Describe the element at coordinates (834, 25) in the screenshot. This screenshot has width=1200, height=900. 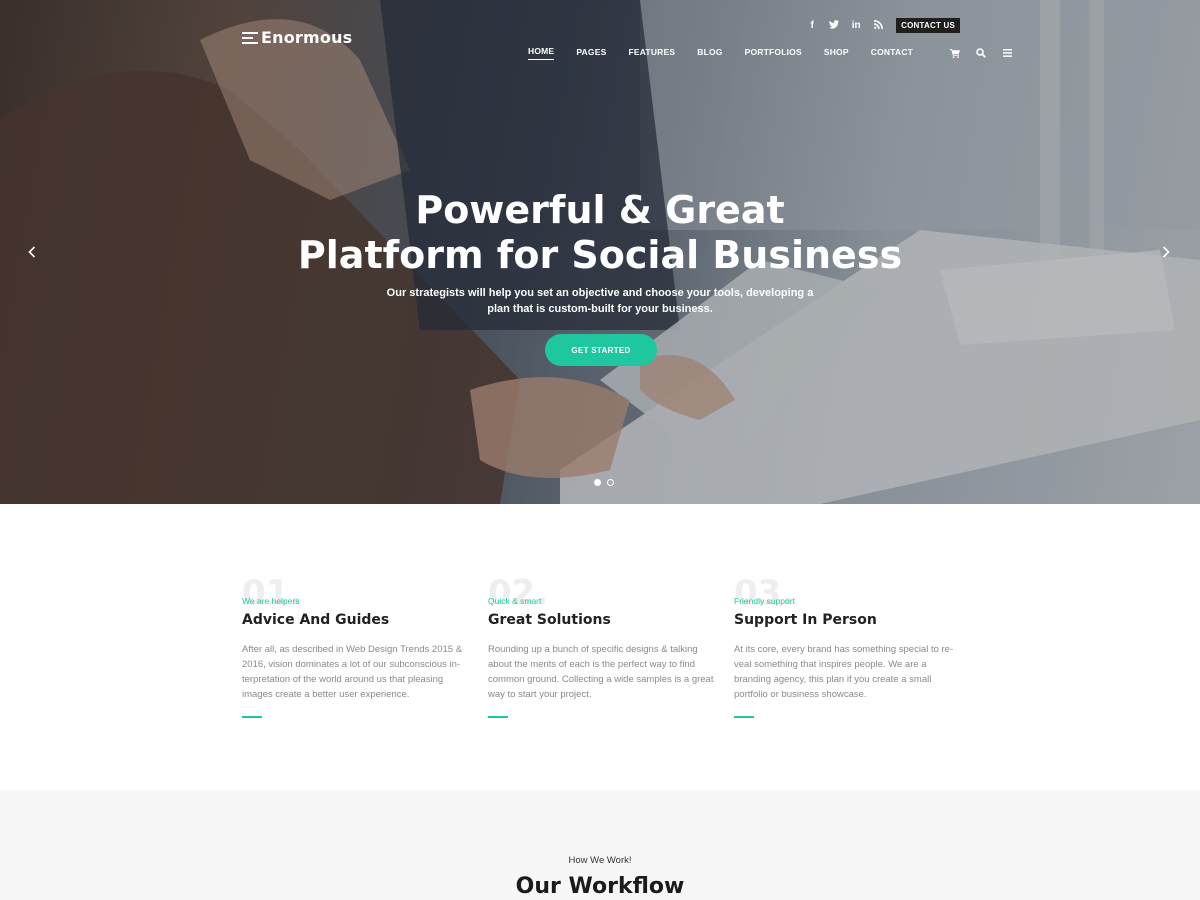
I see `twitter-icon` at that location.